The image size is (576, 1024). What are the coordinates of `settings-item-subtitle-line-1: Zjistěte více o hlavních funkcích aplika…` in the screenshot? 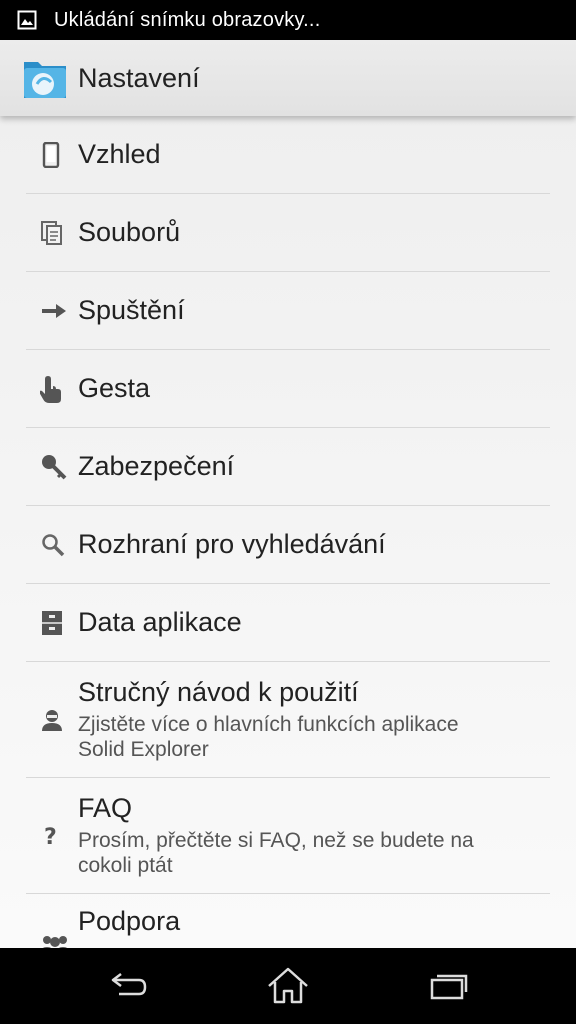 It's located at (268, 724).